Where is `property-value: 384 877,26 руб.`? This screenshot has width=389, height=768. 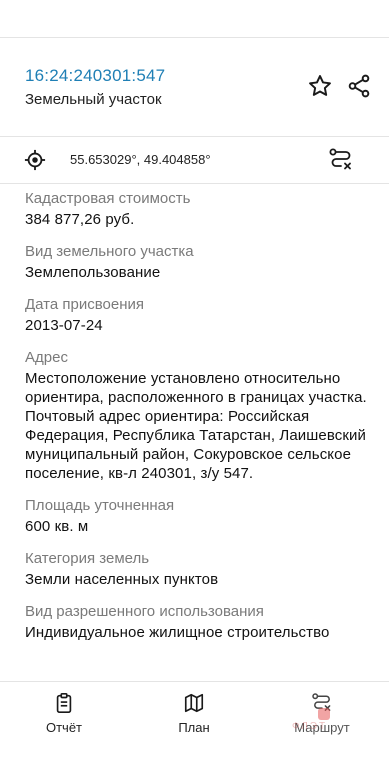 property-value: 384 877,26 руб. is located at coordinates (80, 219).